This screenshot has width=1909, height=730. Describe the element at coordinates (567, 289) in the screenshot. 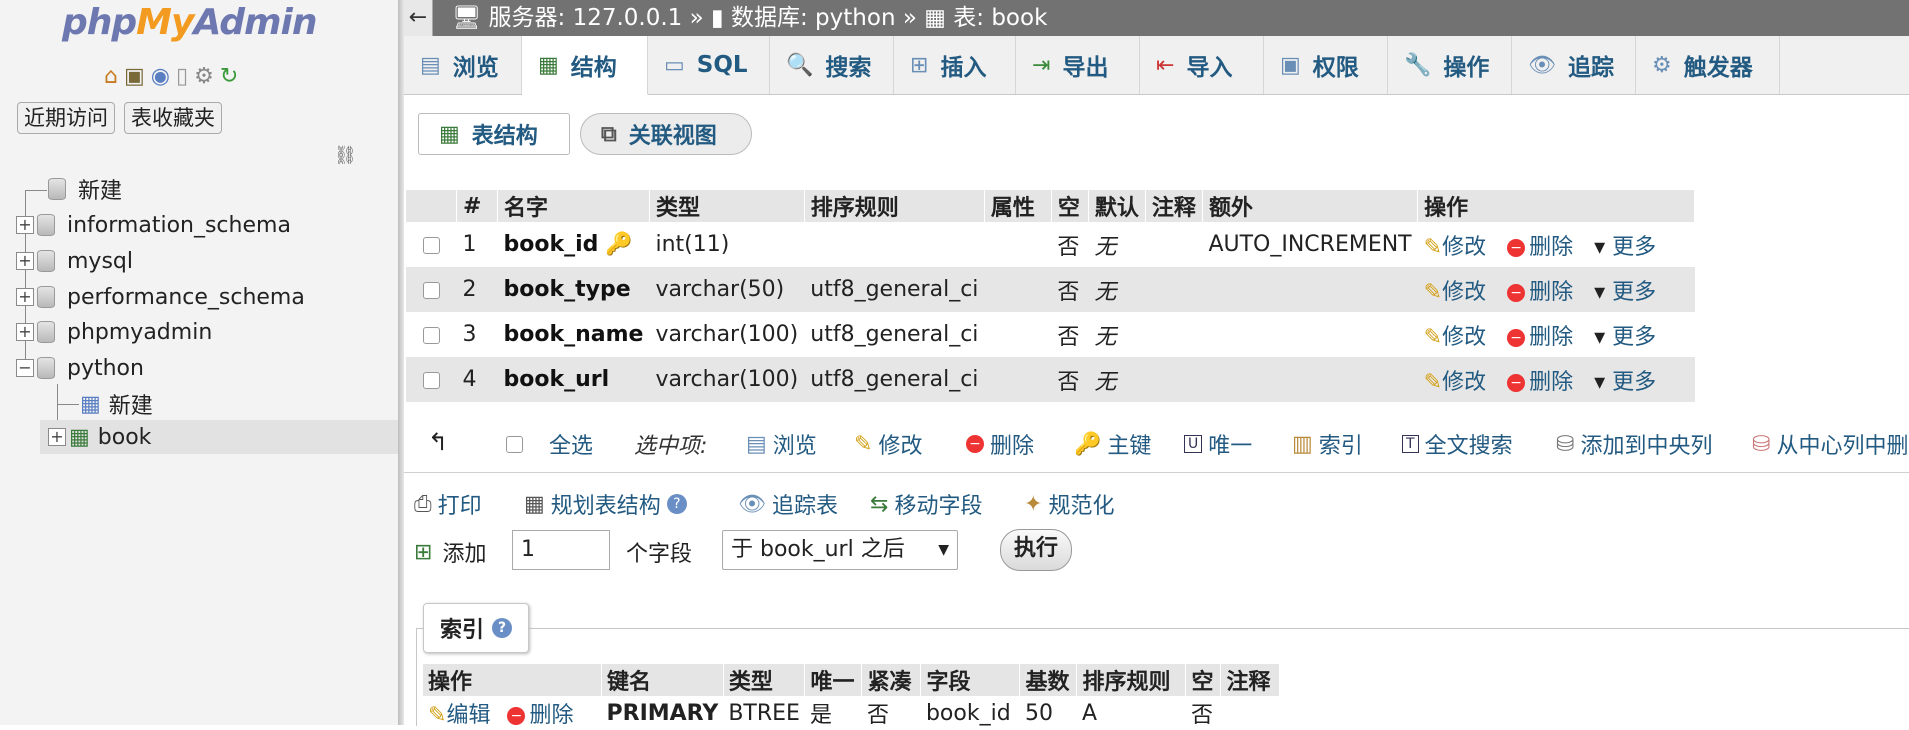

I see `field-name: book_type` at that location.